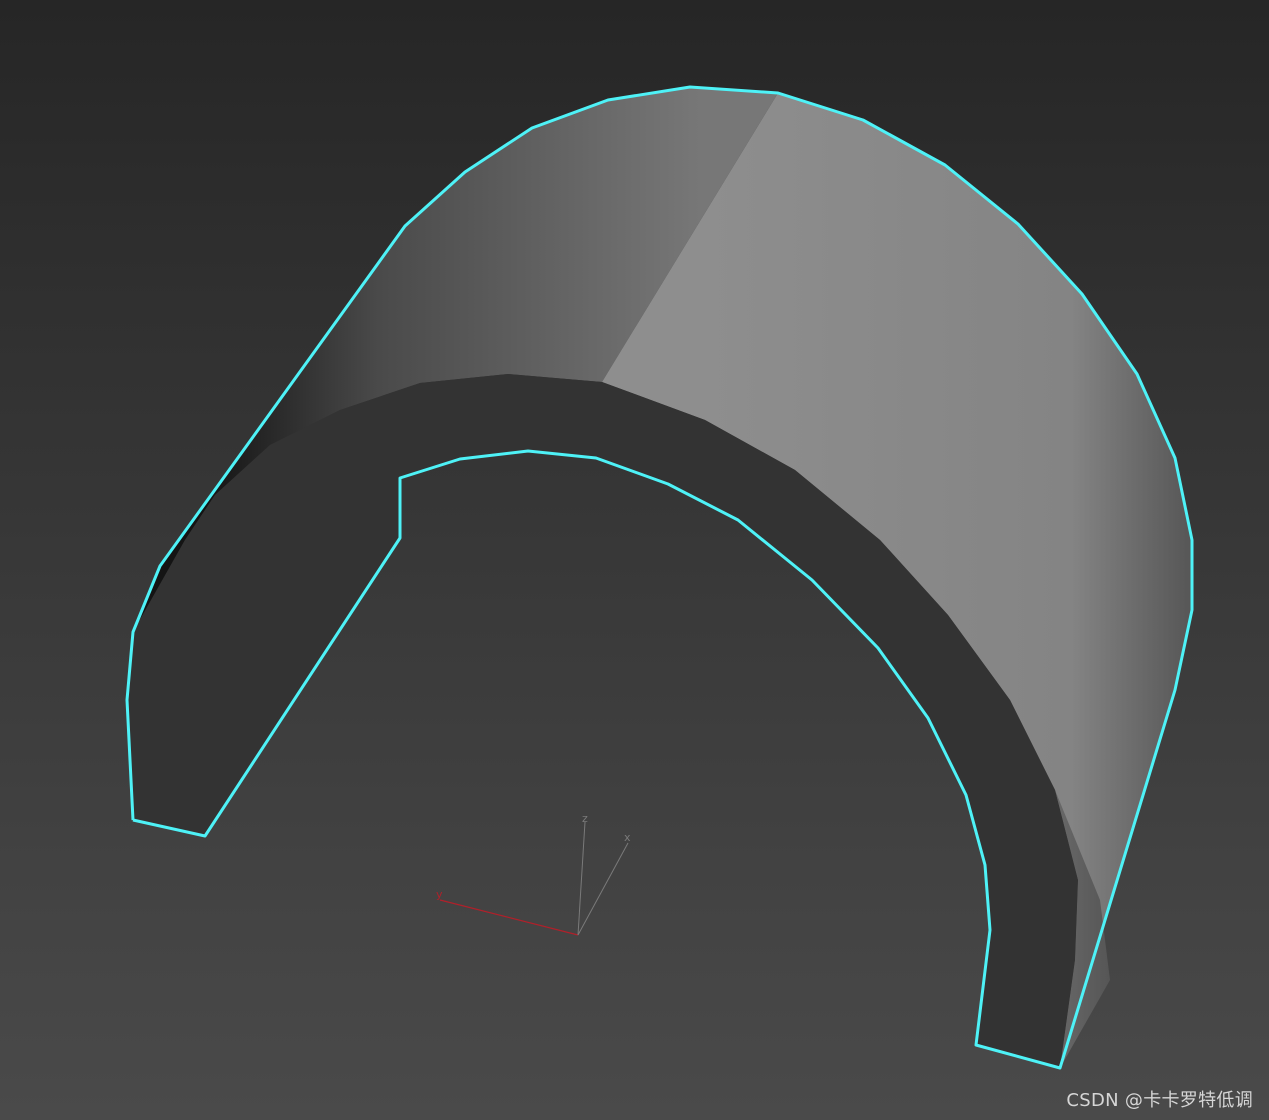 The height and width of the screenshot is (1120, 1269). Describe the element at coordinates (585, 818) in the screenshot. I see `z-axis-label: z` at that location.